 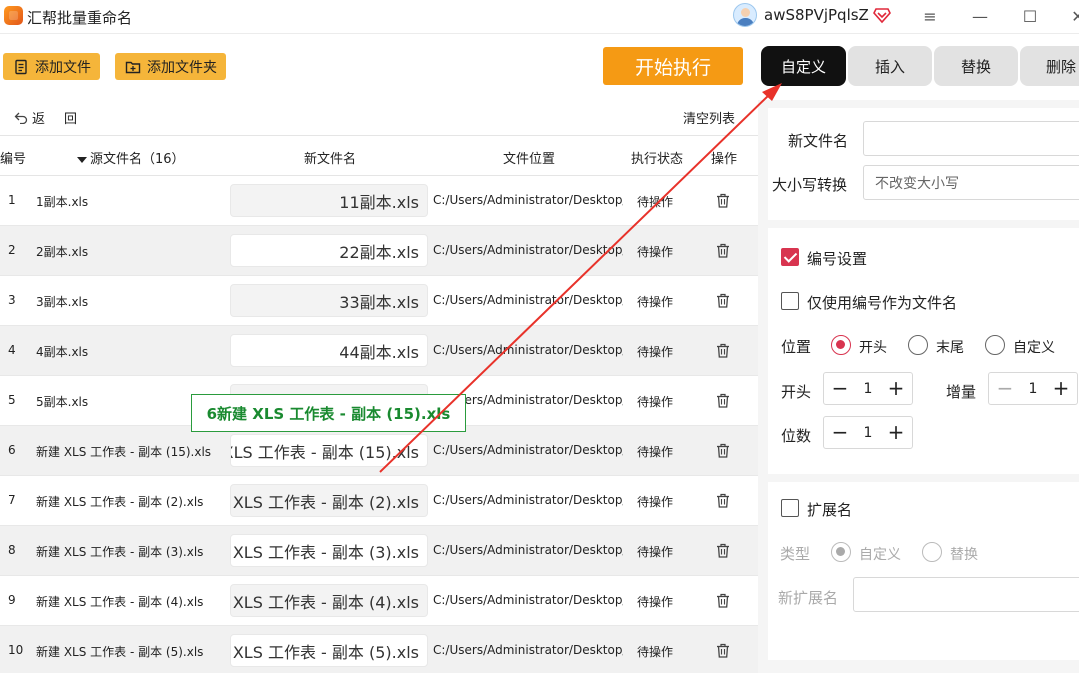 What do you see at coordinates (971, 182) in the screenshot?
I see `case-select: 不改变大小写` at bounding box center [971, 182].